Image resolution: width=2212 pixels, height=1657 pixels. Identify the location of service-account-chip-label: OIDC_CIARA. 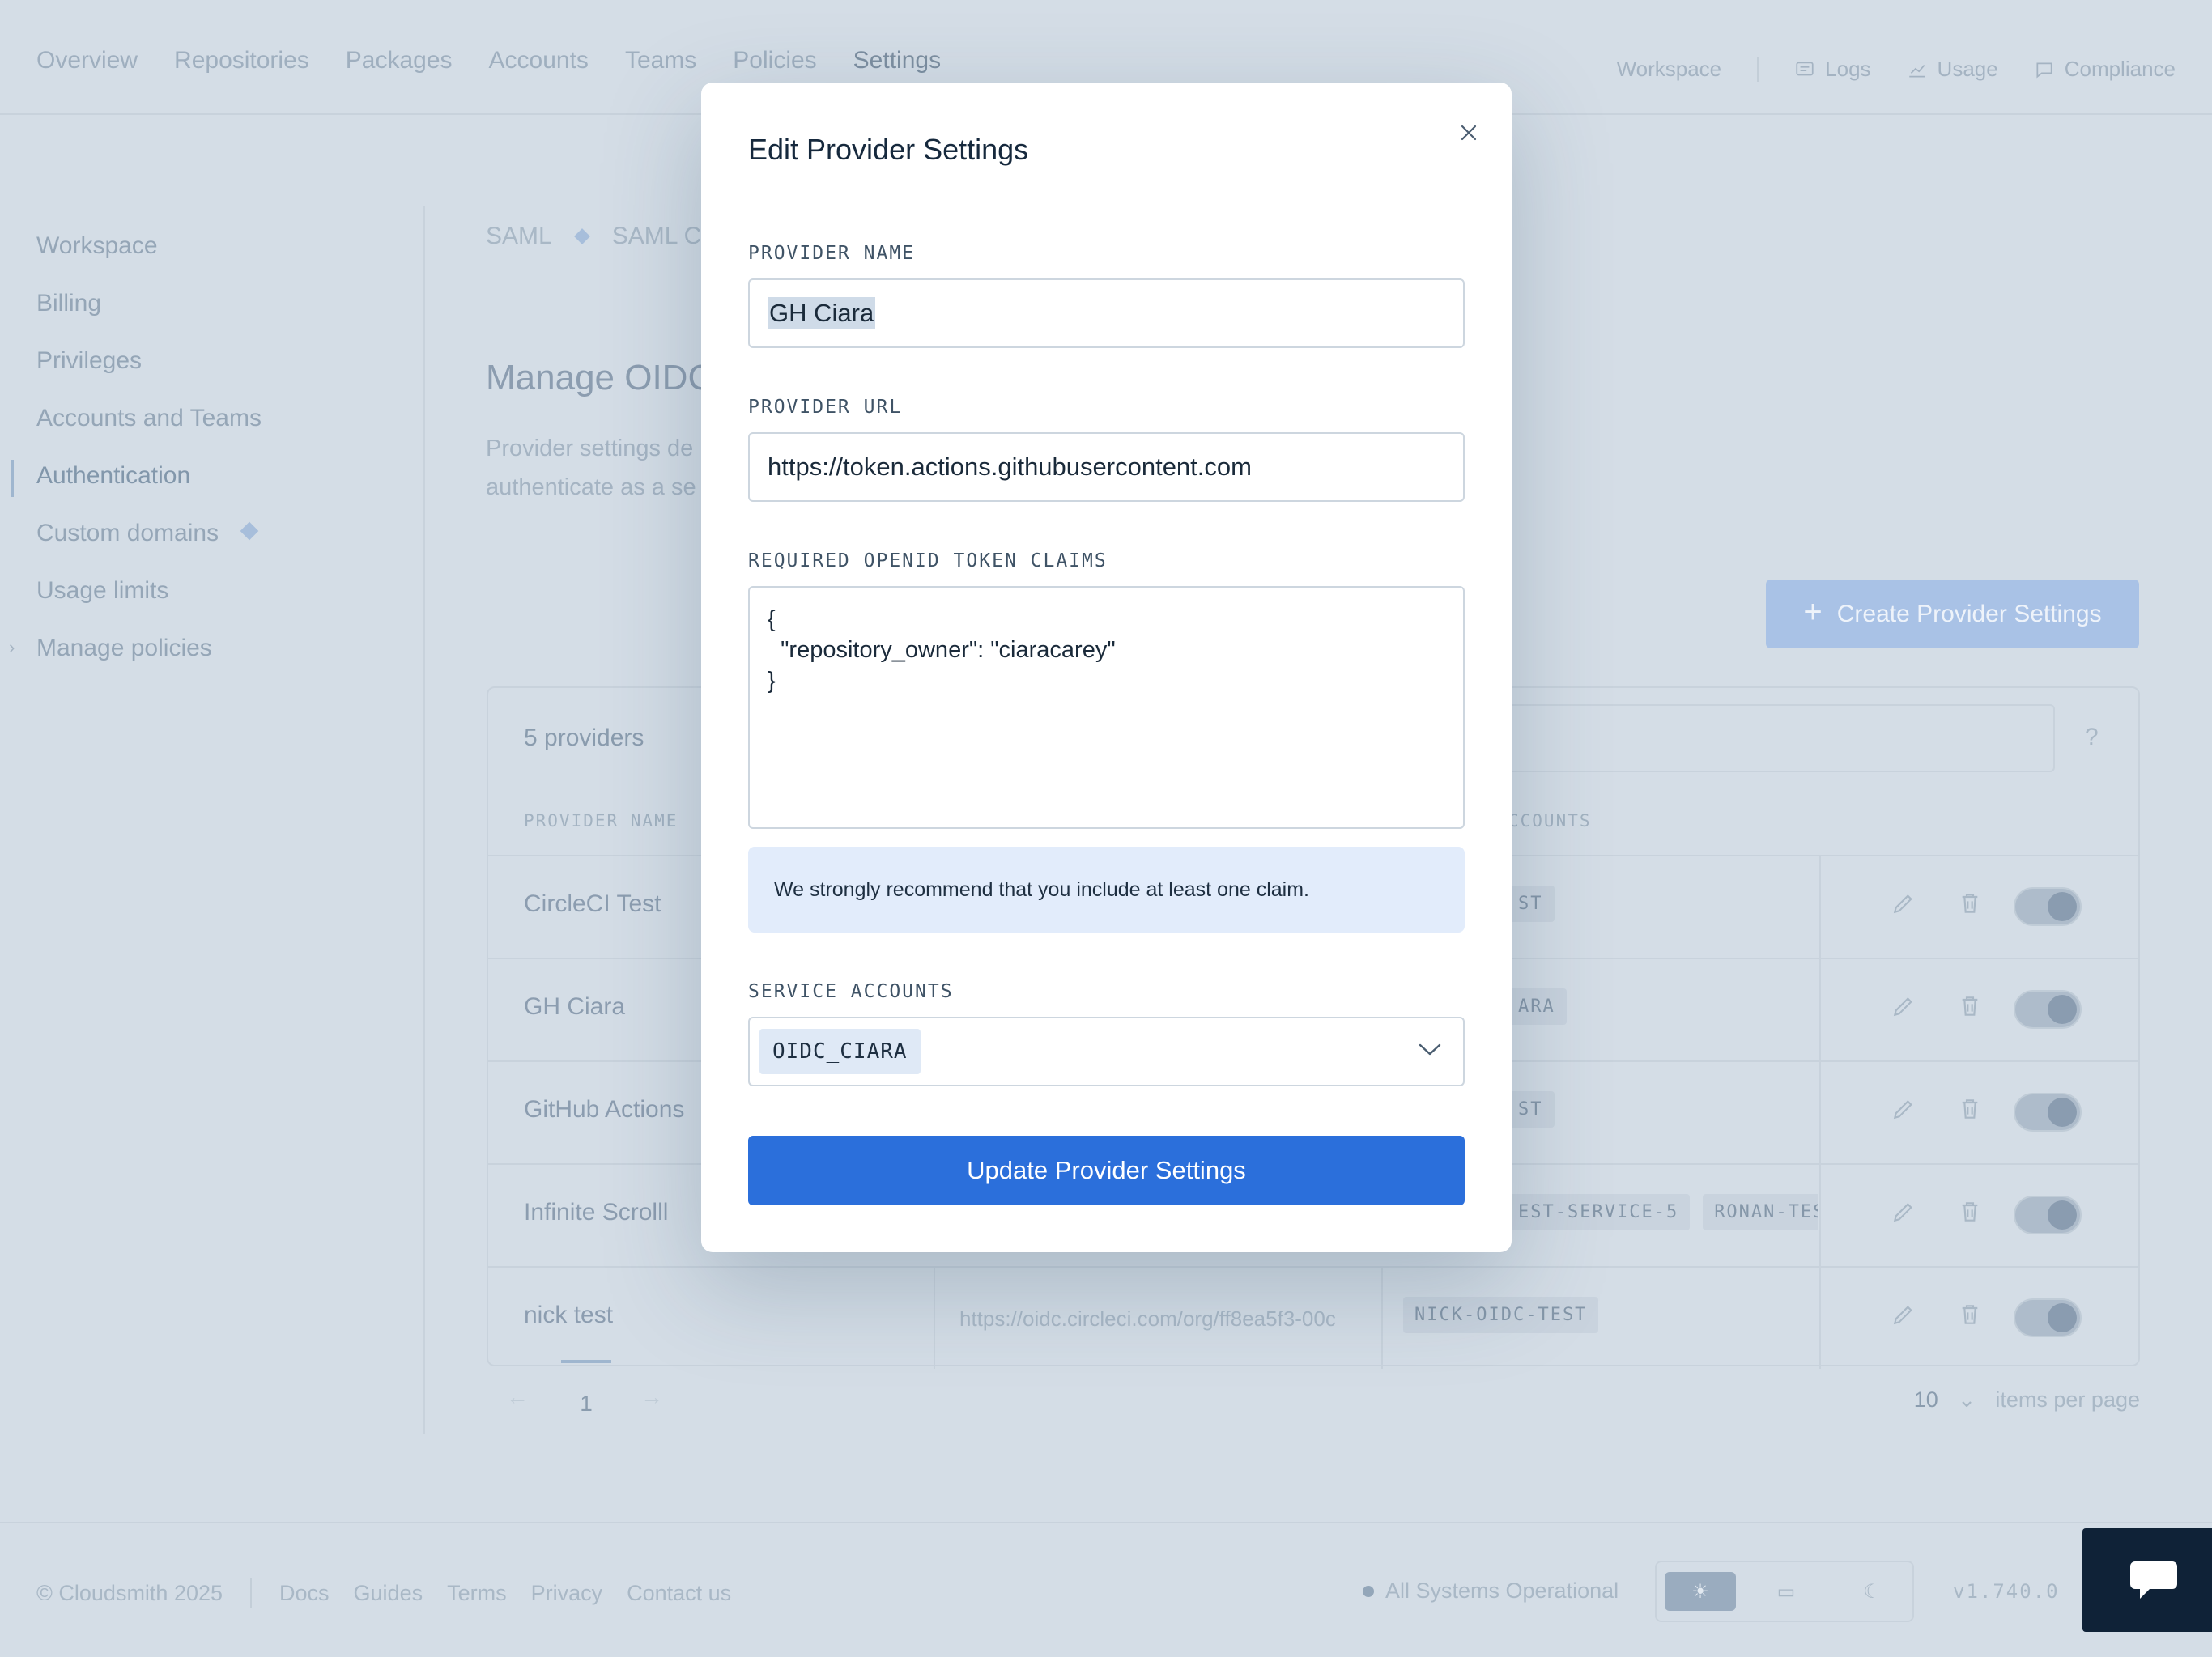
(840, 1051).